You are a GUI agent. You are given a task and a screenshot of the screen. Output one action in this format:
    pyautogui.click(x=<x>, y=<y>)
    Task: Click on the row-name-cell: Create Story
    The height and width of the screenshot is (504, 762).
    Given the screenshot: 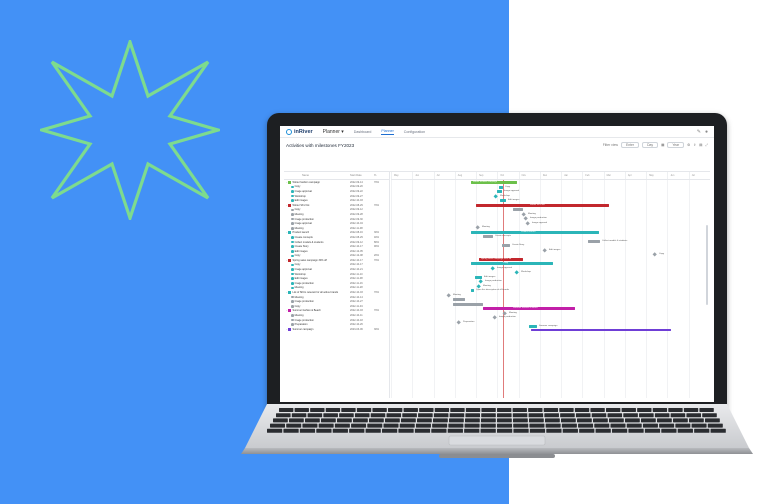 What is the action you would take?
    pyautogui.click(x=317, y=246)
    